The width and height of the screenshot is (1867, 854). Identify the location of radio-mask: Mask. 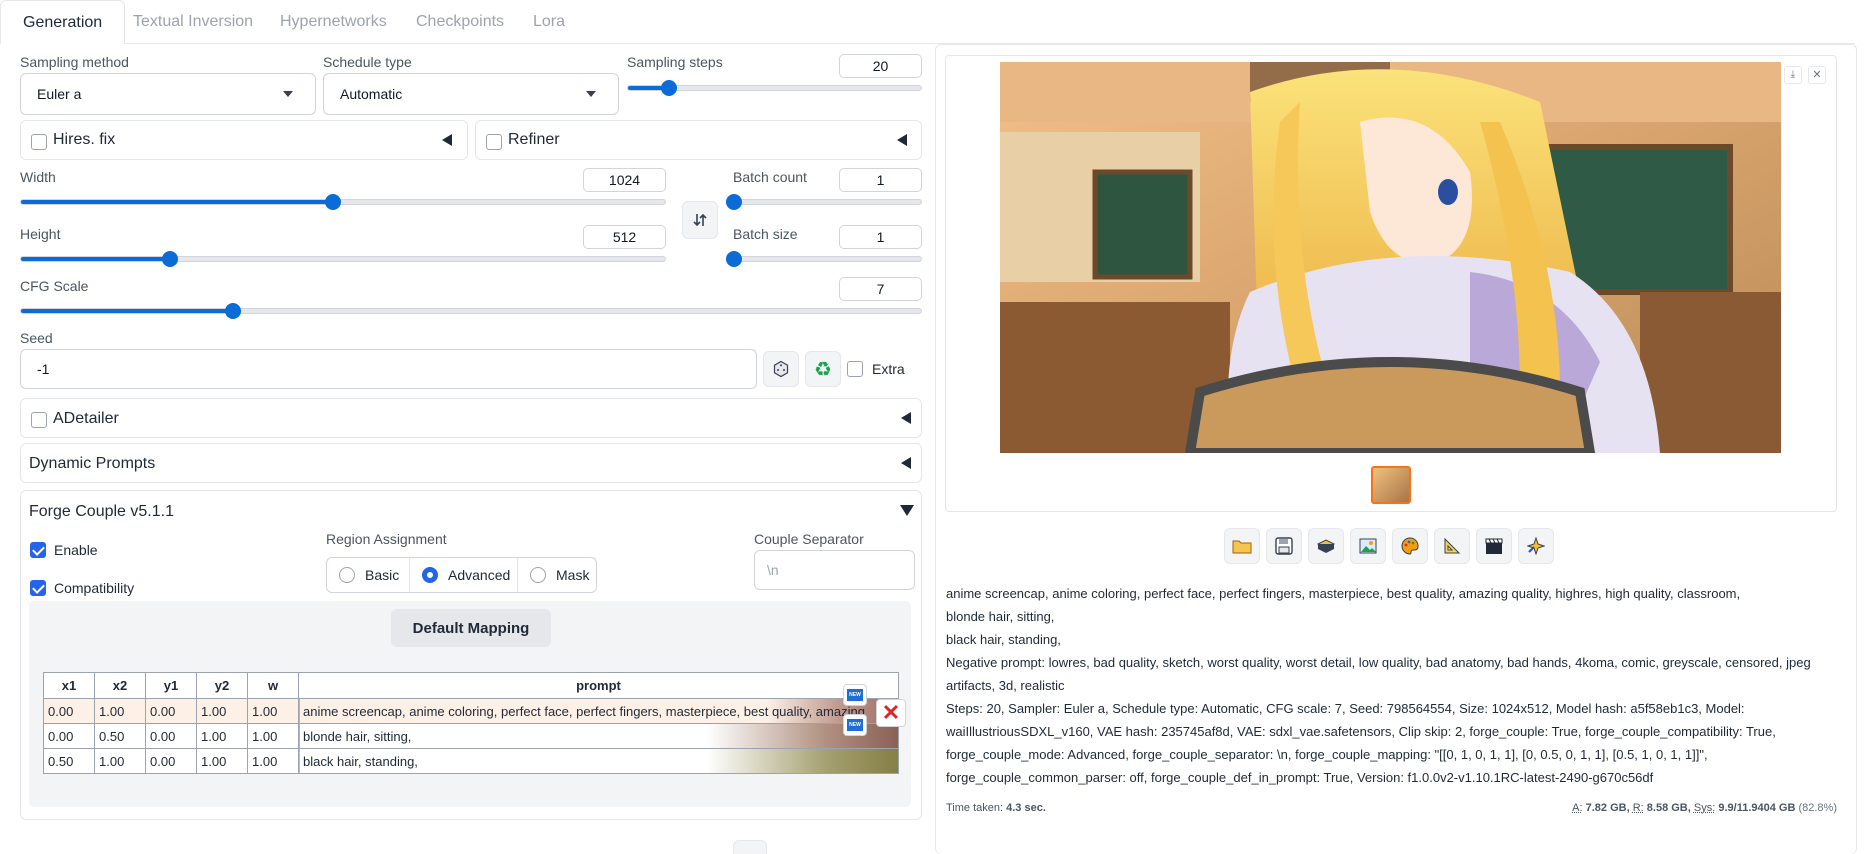
(558, 575).